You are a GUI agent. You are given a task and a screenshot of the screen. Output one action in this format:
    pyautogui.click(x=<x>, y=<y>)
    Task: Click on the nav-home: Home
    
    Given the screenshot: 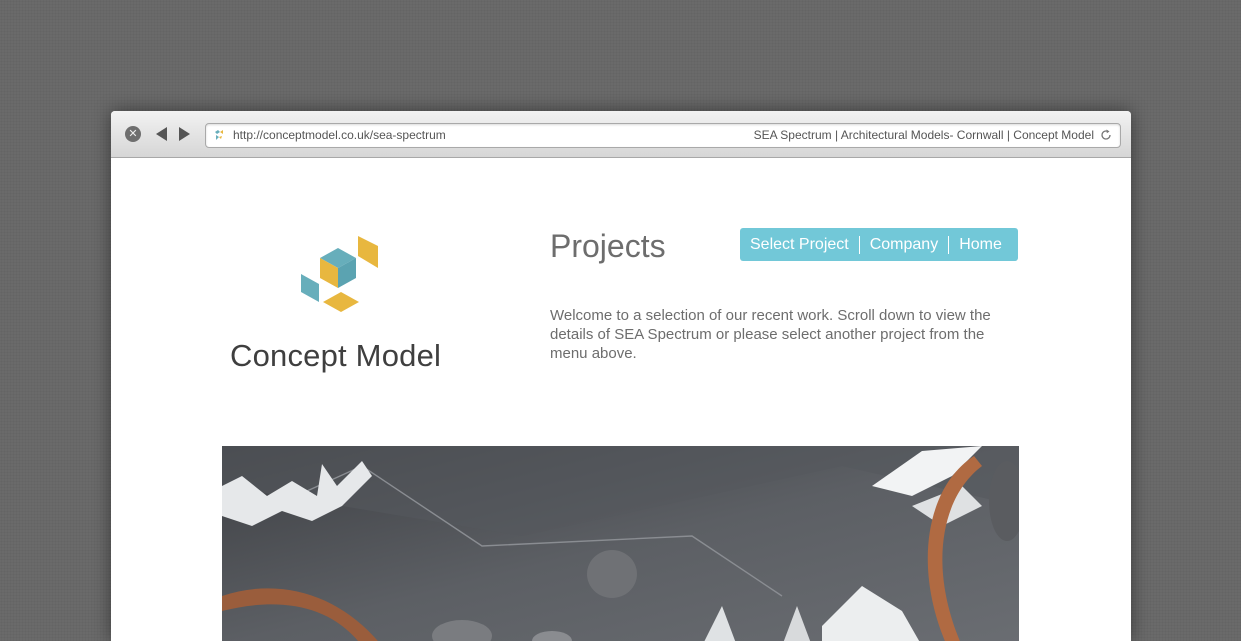 What is the action you would take?
    pyautogui.click(x=980, y=244)
    